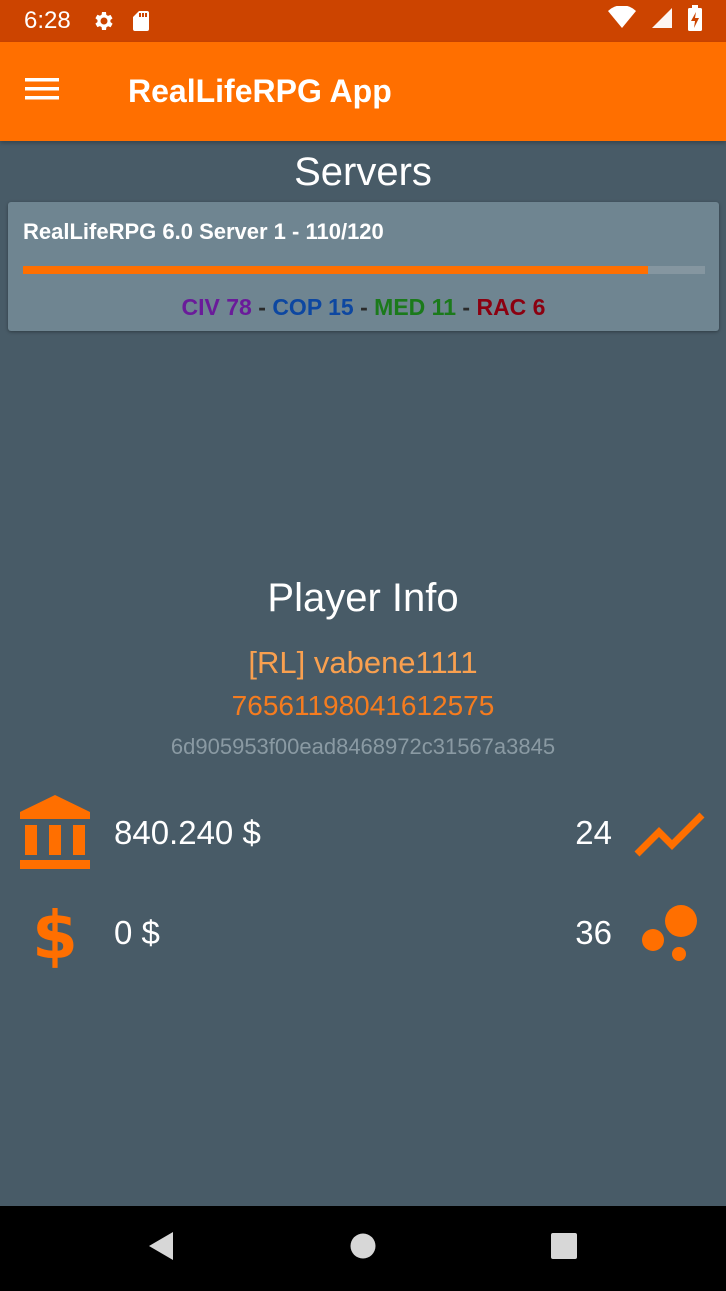 The image size is (726, 1291). I want to click on app-bar: RealLifeRPG App, so click(363, 91).